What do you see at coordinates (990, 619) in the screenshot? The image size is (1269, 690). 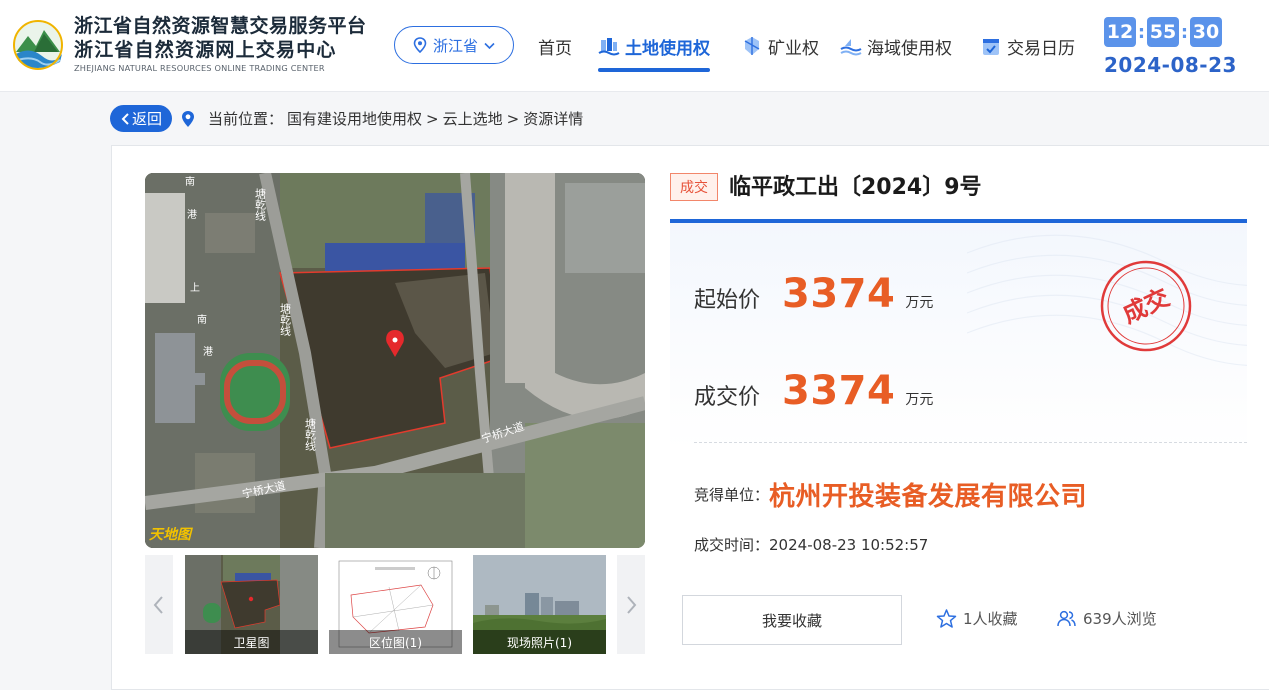 I see `favorites-text: 1人收藏` at bounding box center [990, 619].